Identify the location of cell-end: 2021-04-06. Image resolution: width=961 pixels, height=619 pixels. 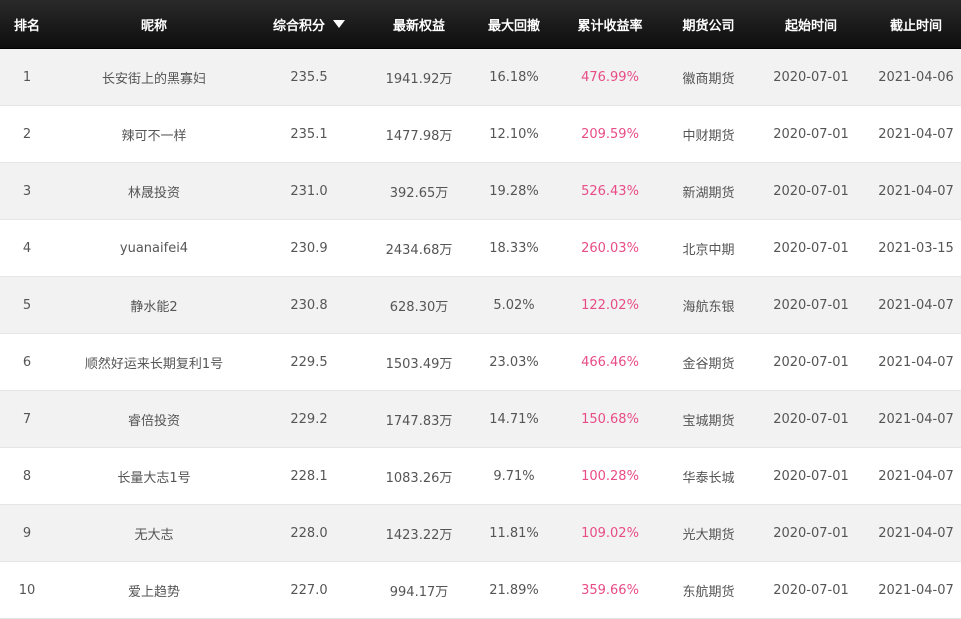
(916, 77).